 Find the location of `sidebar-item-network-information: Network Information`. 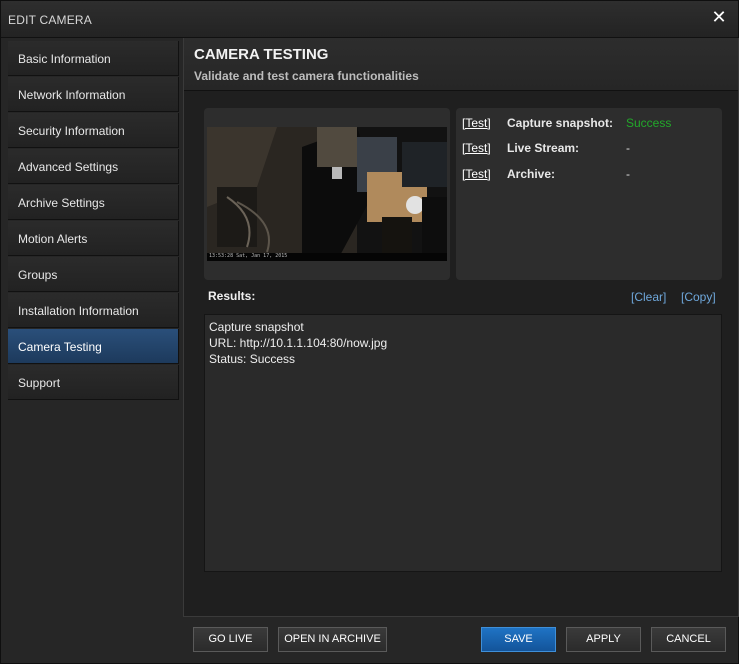

sidebar-item-network-information: Network Information is located at coordinates (93, 94).